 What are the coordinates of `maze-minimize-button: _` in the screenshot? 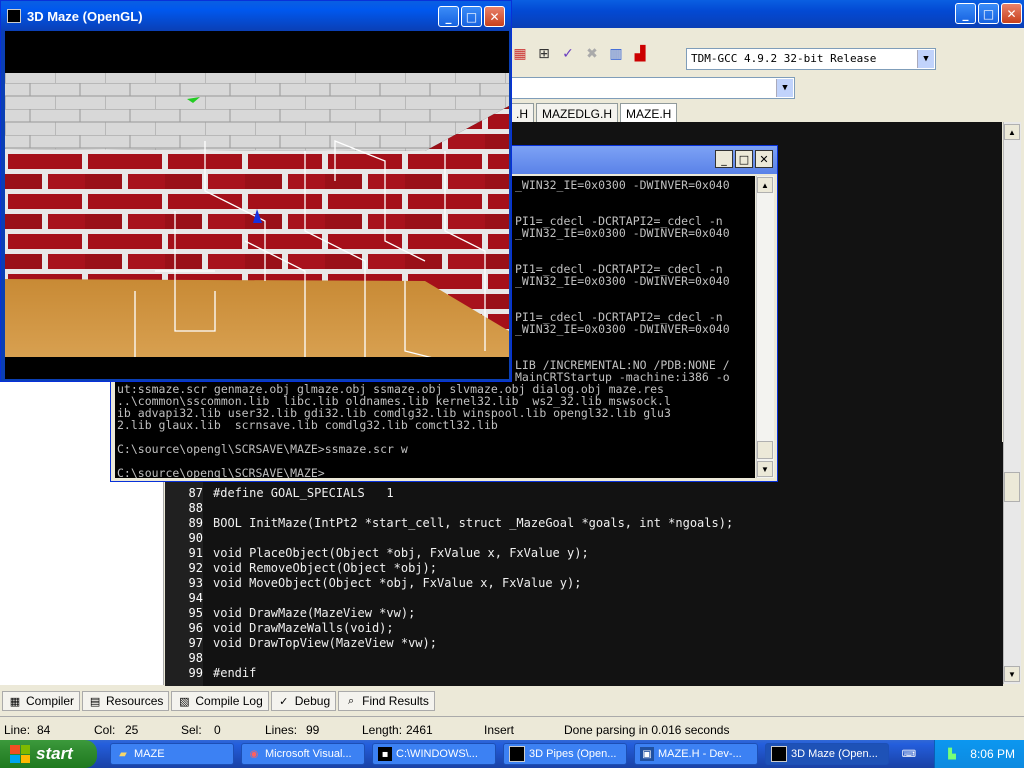 It's located at (448, 16).